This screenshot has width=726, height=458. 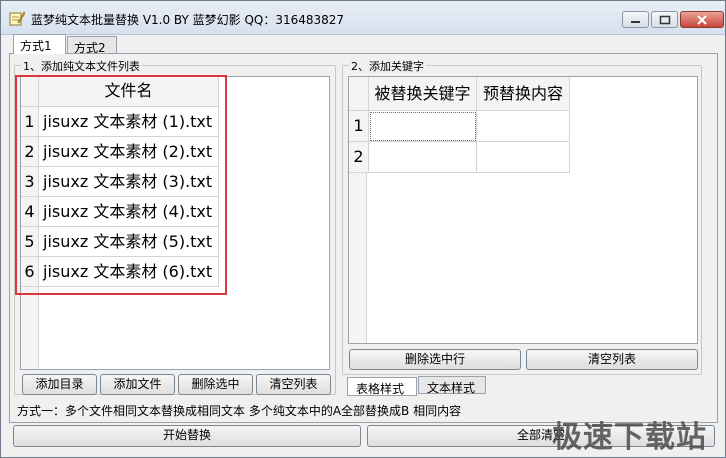 What do you see at coordinates (359, 94) in the screenshot?
I see `keyword-grid-corner` at bounding box center [359, 94].